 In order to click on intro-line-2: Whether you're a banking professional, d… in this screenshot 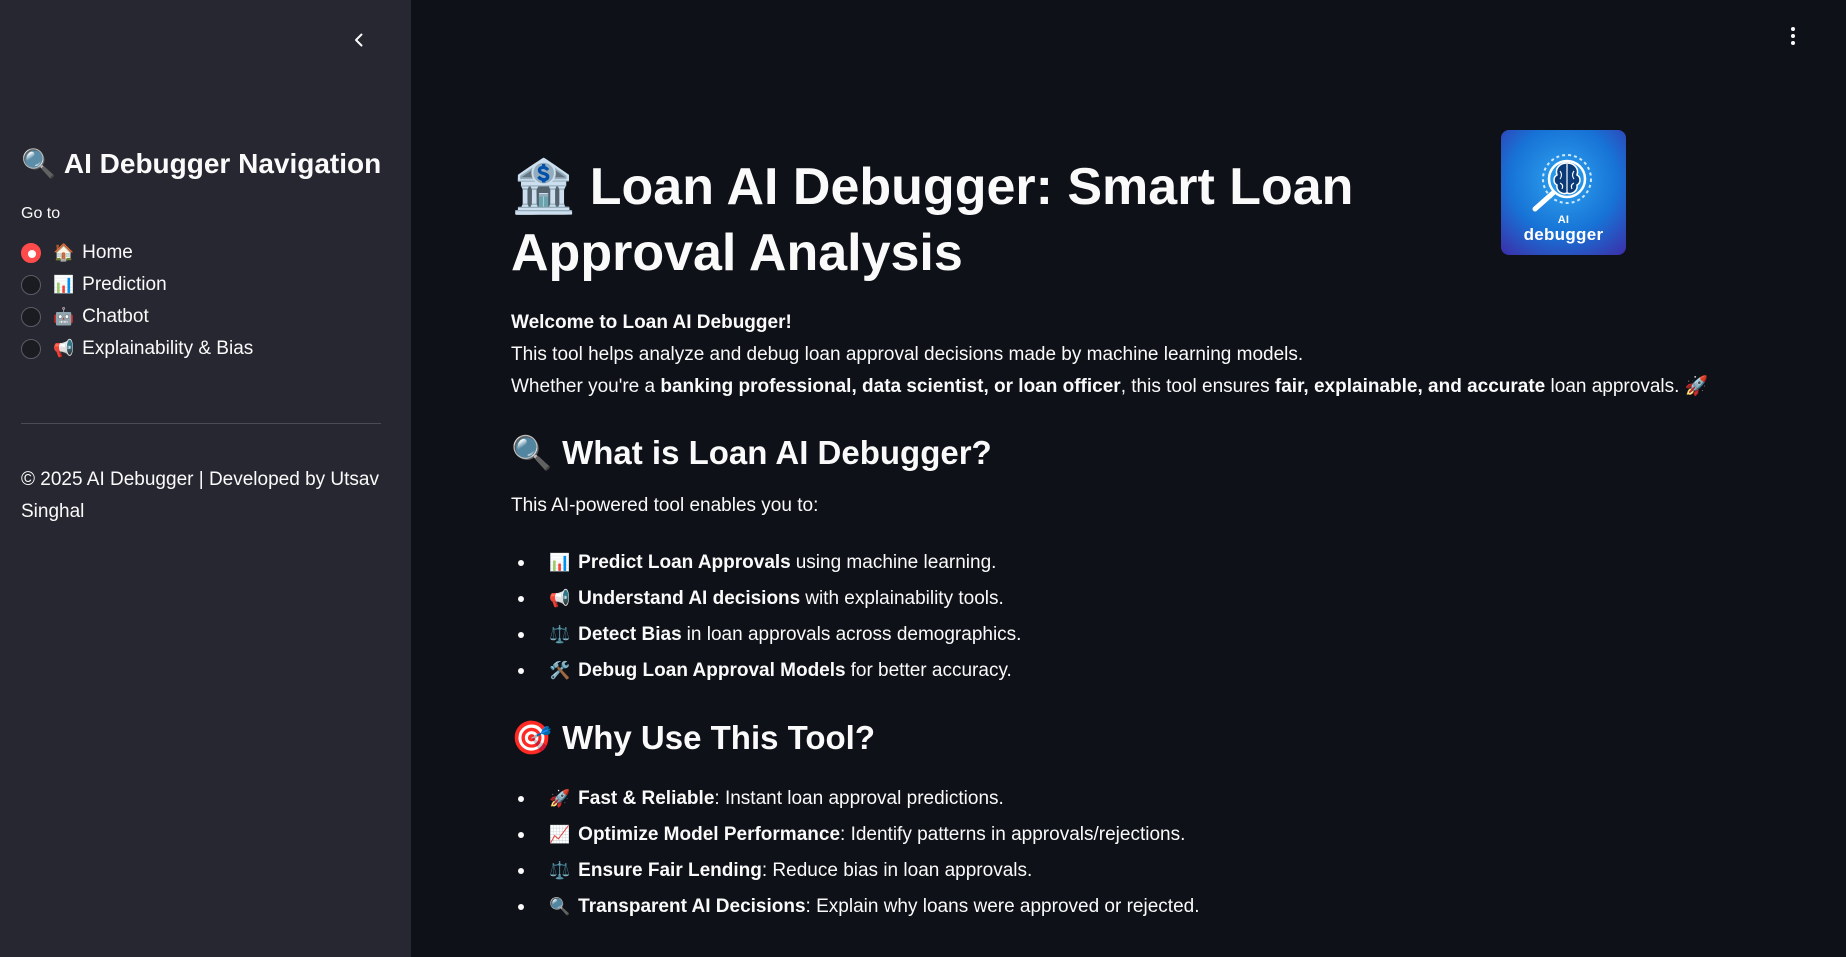, I will do `click(1110, 386)`.